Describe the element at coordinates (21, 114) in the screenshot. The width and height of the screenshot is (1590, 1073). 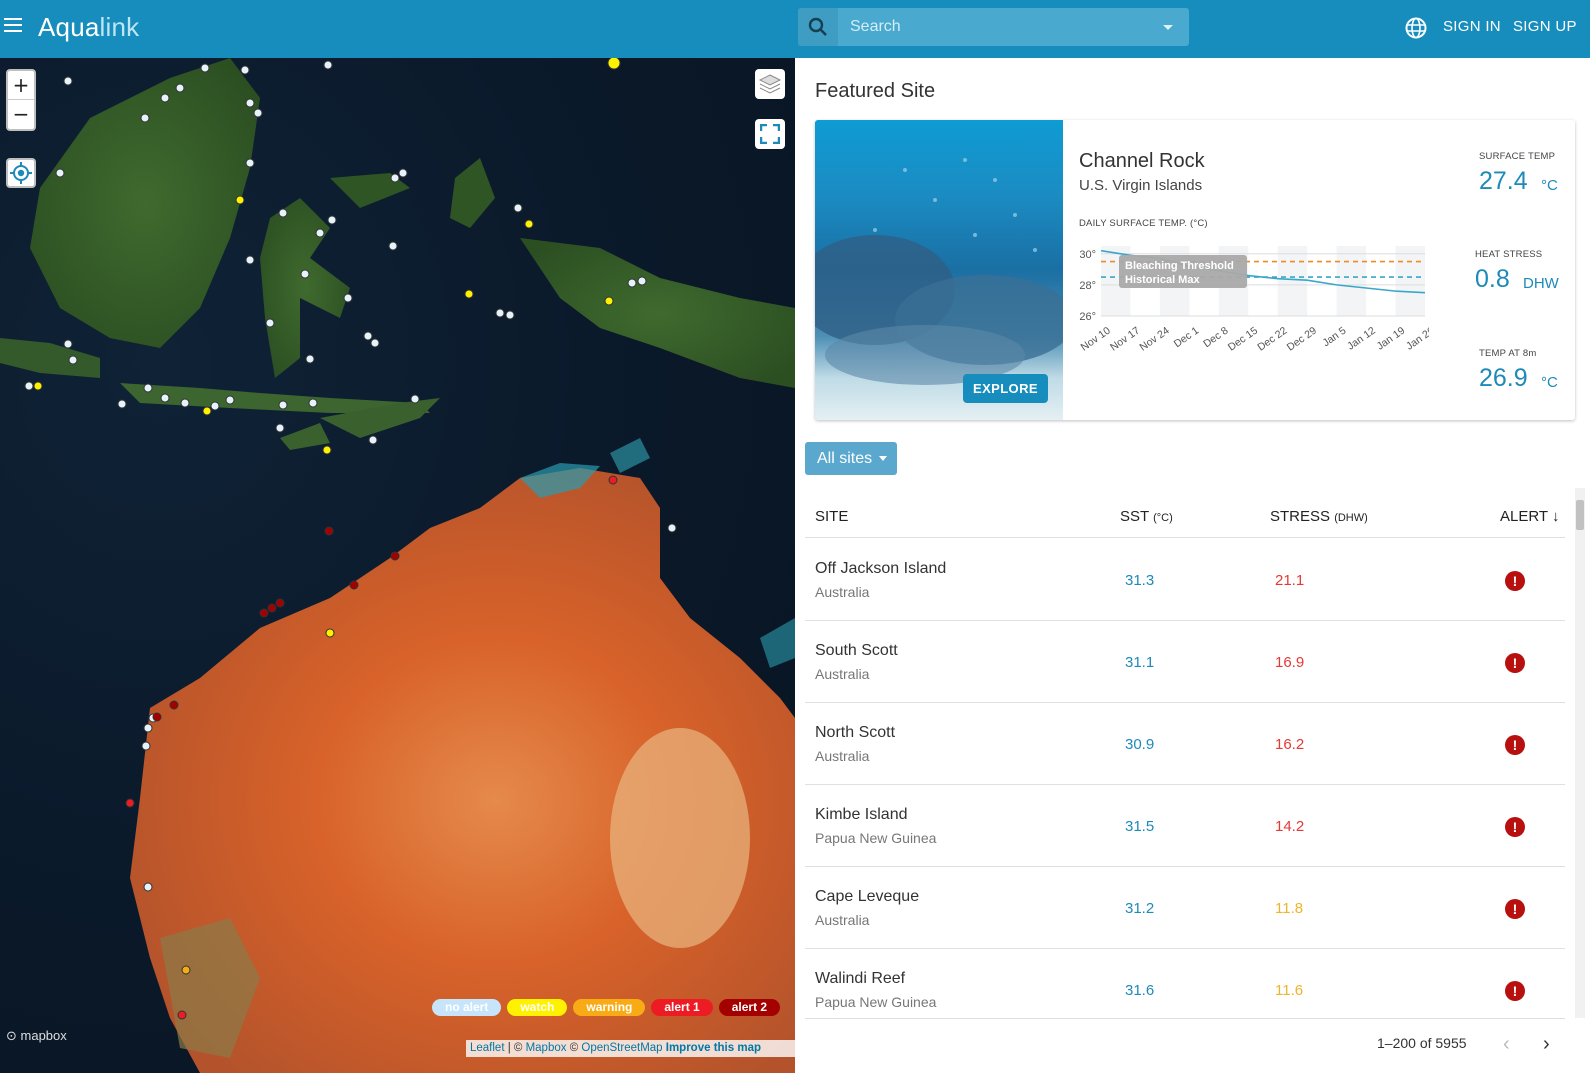
I see `zoom-out-button: −` at that location.